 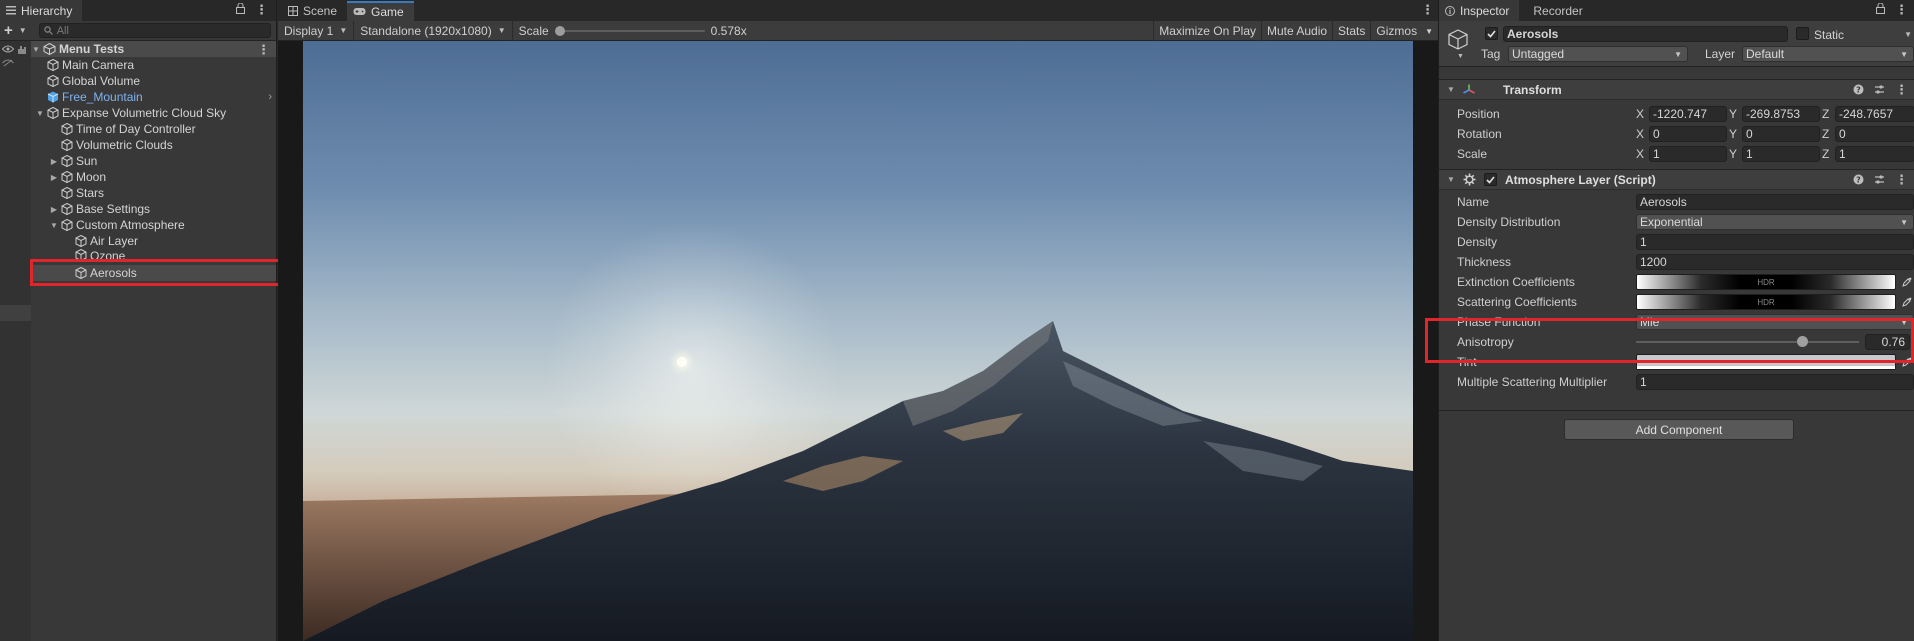 I want to click on transform-header: ▼ Transform ? ⋮, so click(x=1676, y=89).